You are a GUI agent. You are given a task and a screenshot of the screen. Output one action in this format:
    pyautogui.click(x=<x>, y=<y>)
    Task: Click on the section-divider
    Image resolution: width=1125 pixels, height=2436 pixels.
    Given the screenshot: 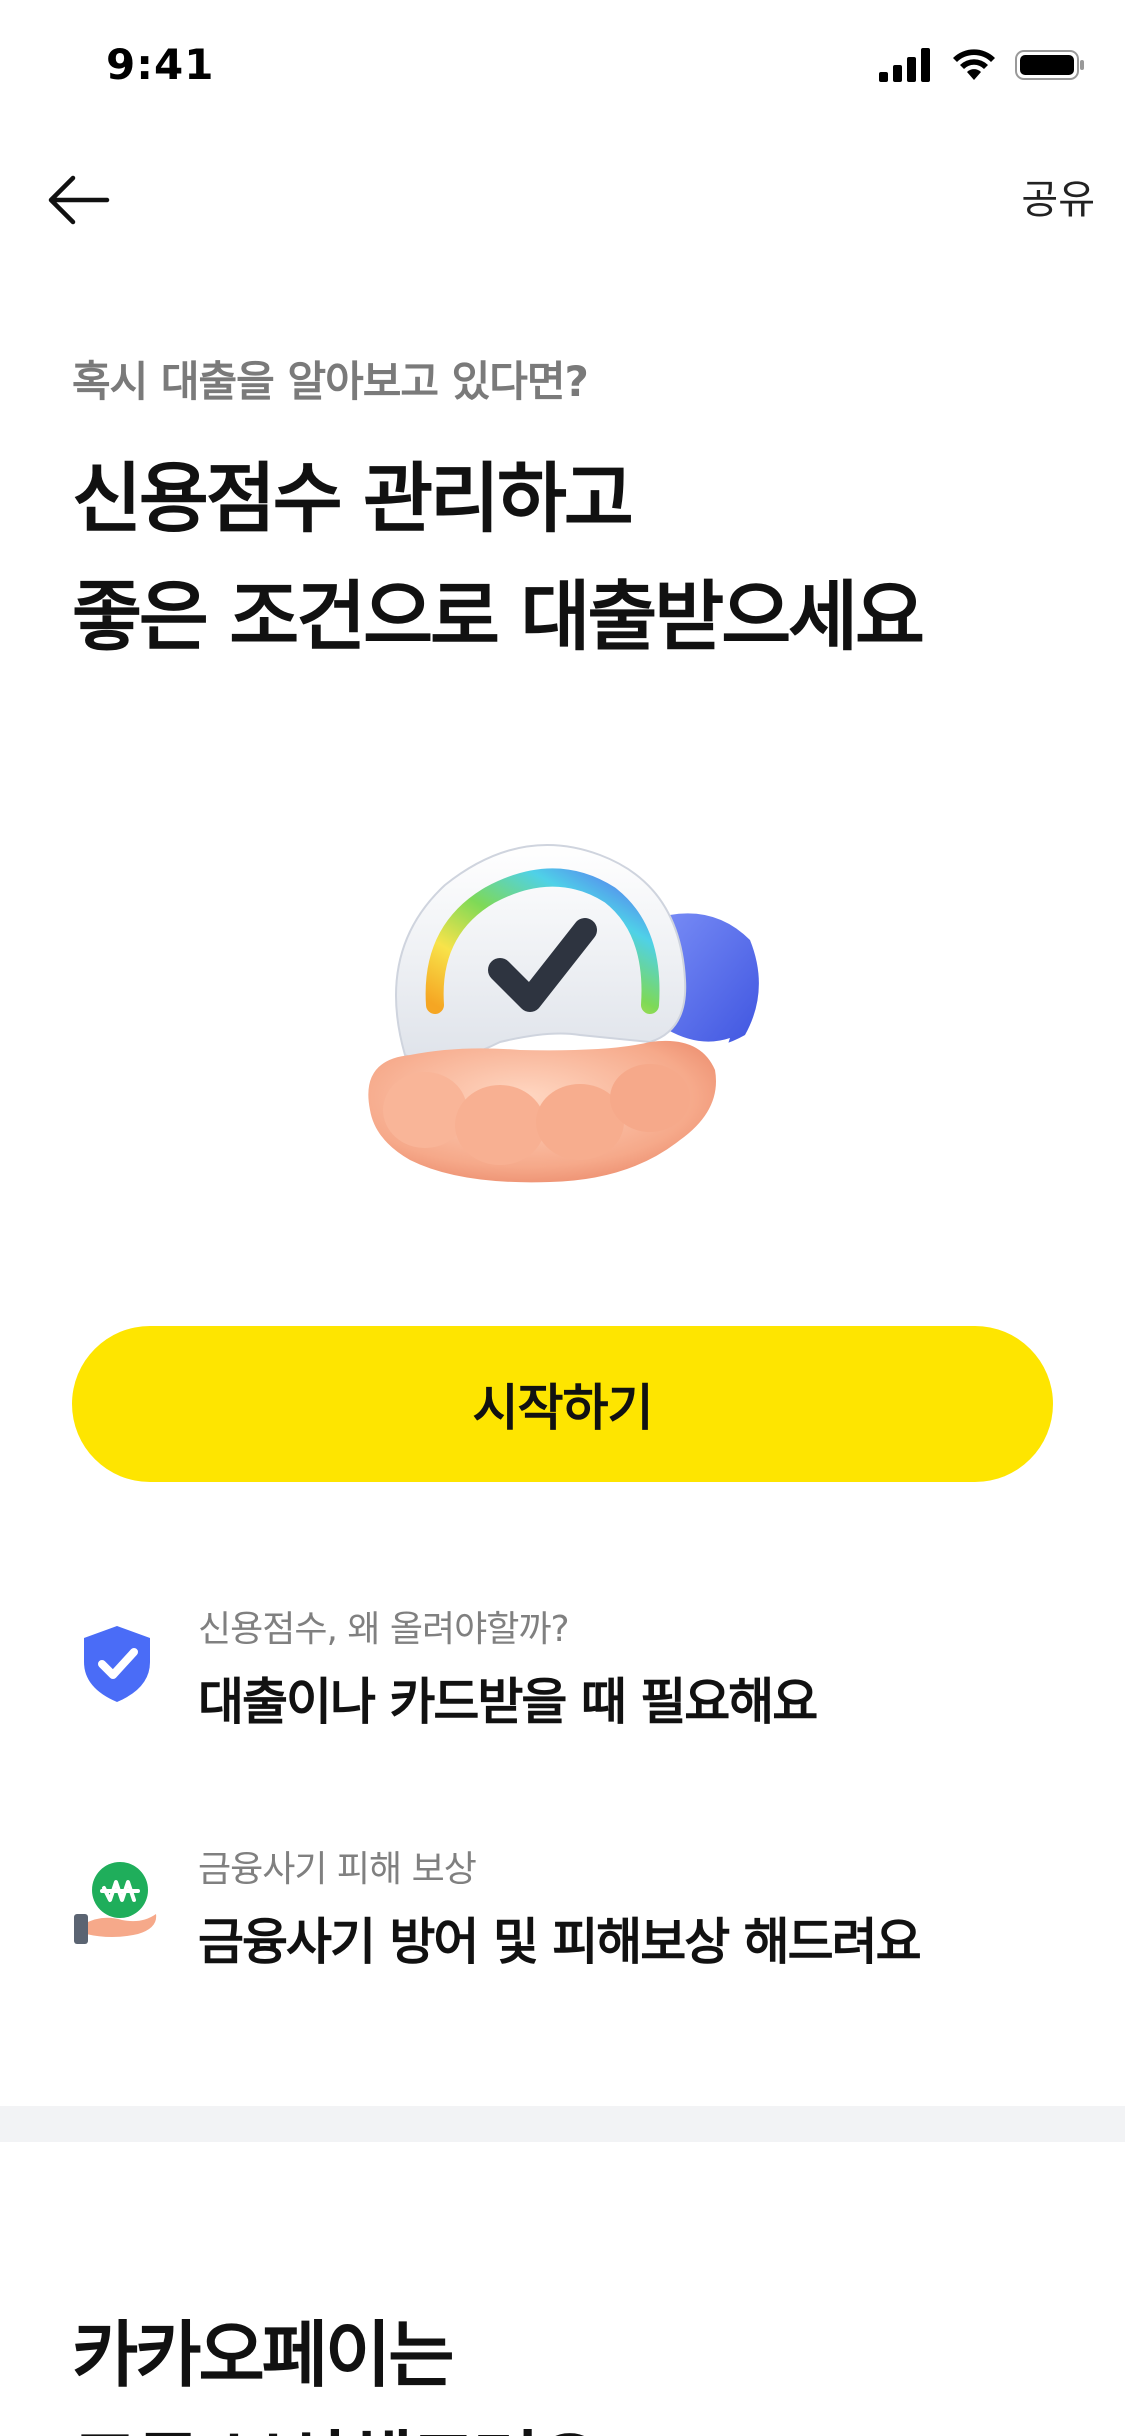 What is the action you would take?
    pyautogui.click(x=562, y=2124)
    